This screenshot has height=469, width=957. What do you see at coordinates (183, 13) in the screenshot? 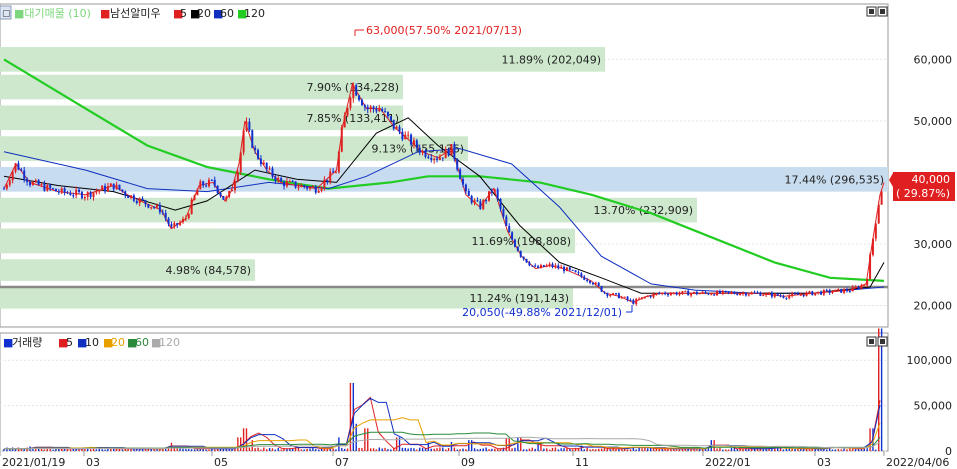
I see `price-legend-ma5: 5` at bounding box center [183, 13].